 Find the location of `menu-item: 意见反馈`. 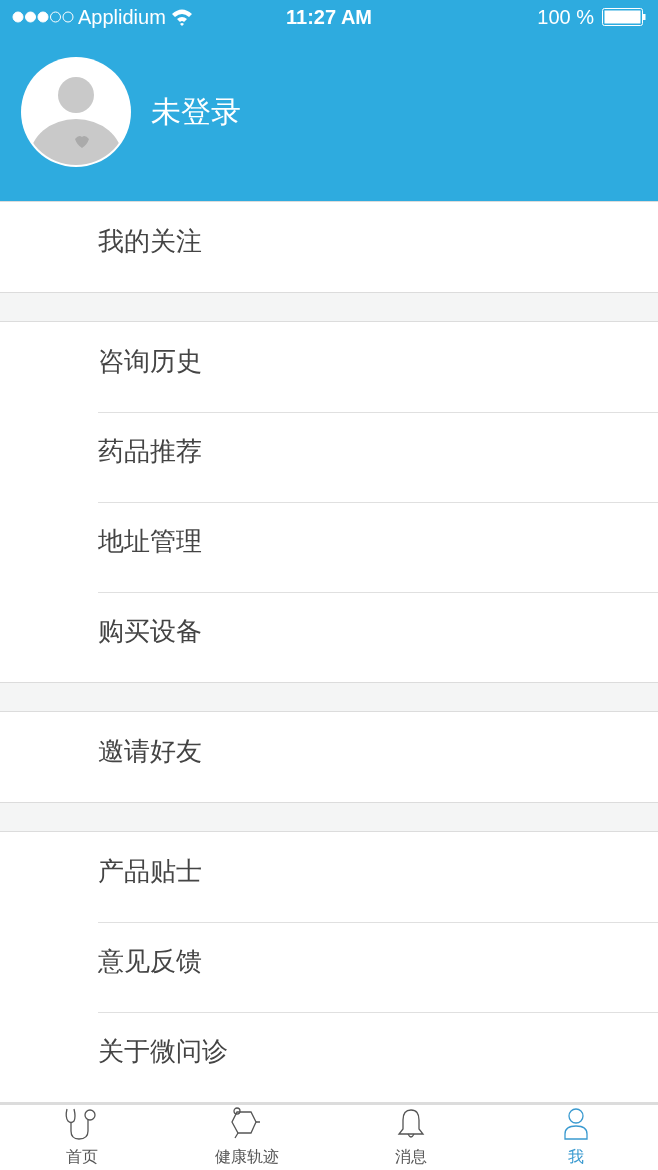

menu-item: 意见反馈 is located at coordinates (378, 967).